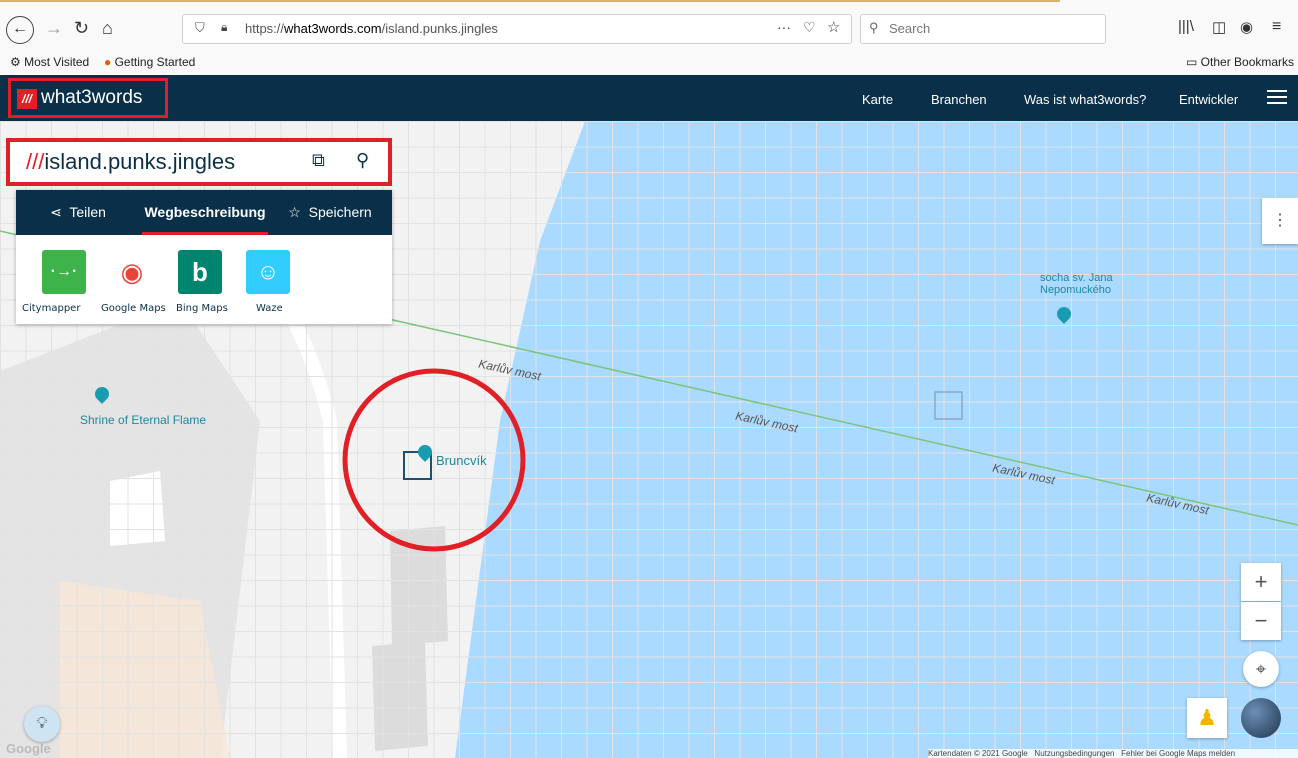  What do you see at coordinates (1240, 62) in the screenshot?
I see `other-bookmarks: ▭ Other Bookmarks` at bounding box center [1240, 62].